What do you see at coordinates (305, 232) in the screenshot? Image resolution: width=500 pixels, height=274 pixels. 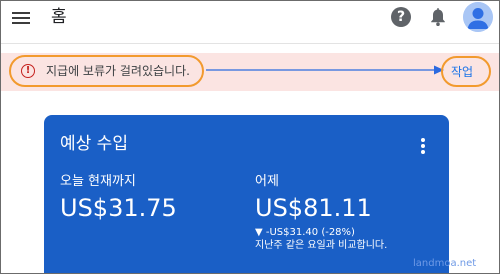 I see `yesterday-change: ▼ -US$31.40 (-28%)` at bounding box center [305, 232].